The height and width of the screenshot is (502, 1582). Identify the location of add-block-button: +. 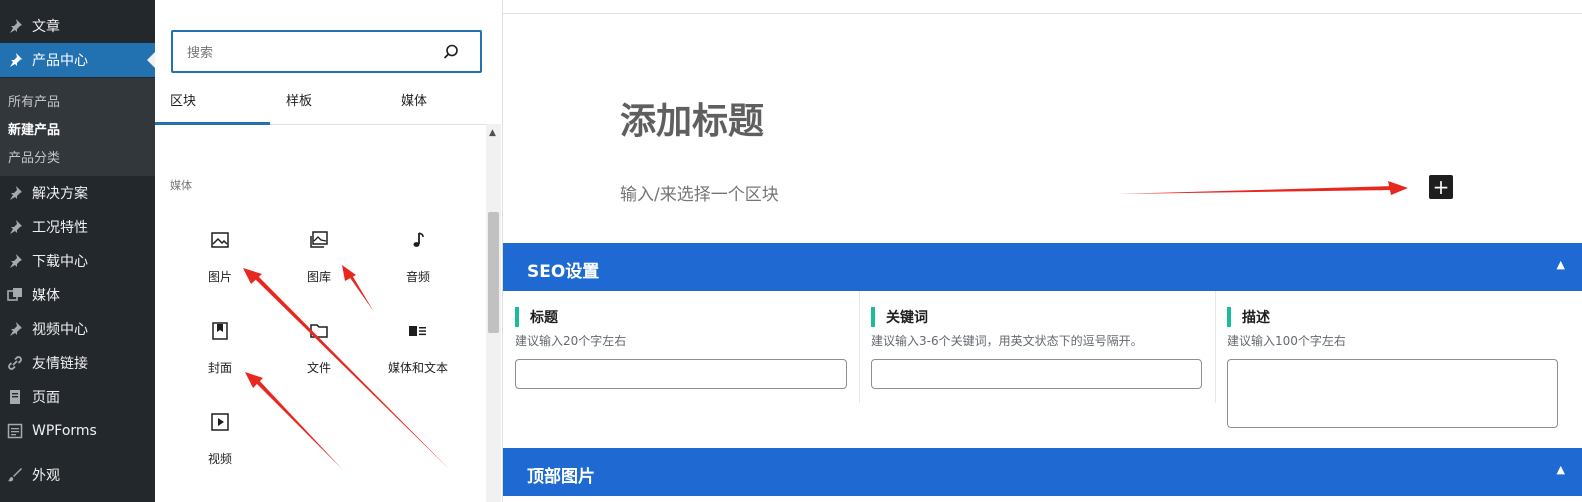
(1441, 187).